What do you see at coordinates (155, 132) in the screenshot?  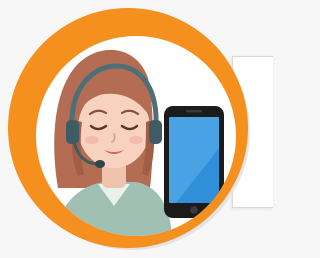 I see `headset-ear-right` at bounding box center [155, 132].